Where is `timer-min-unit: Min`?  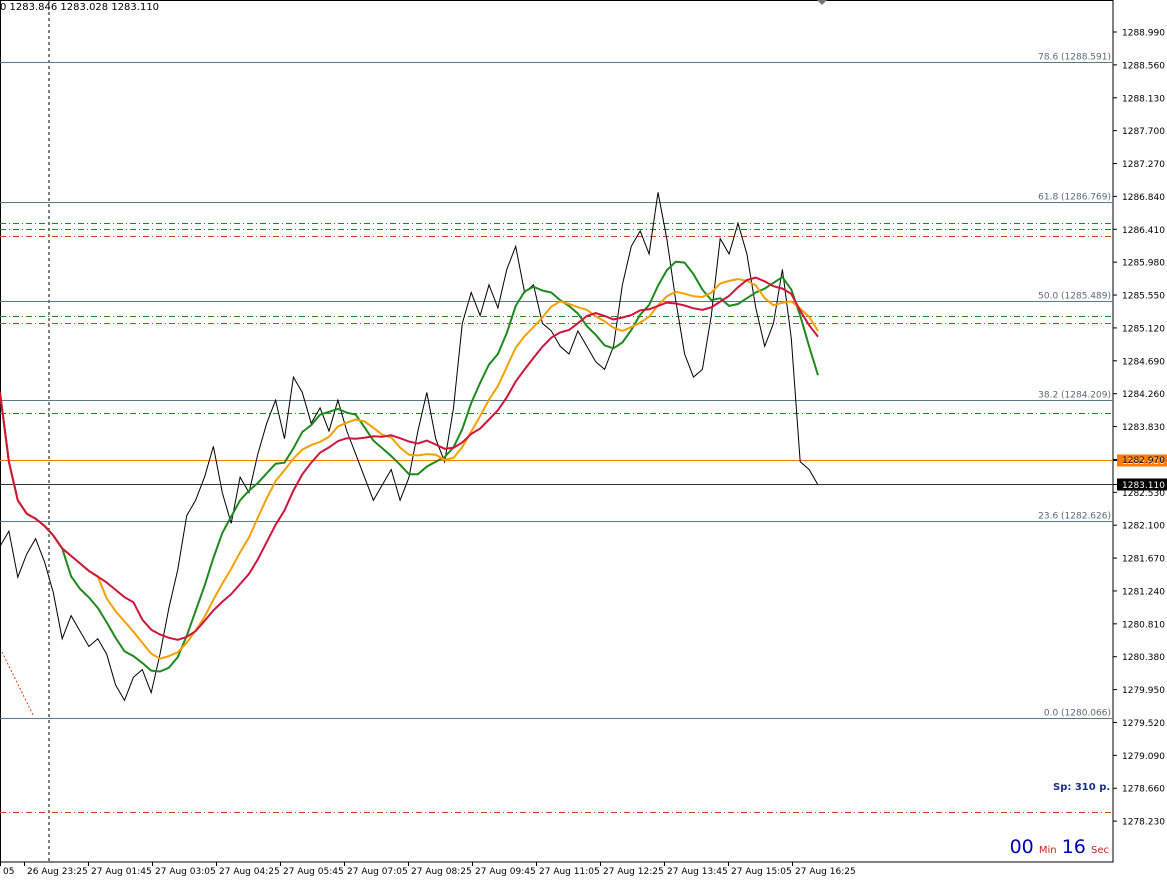
timer-min-unit: Min is located at coordinates (1047, 850).